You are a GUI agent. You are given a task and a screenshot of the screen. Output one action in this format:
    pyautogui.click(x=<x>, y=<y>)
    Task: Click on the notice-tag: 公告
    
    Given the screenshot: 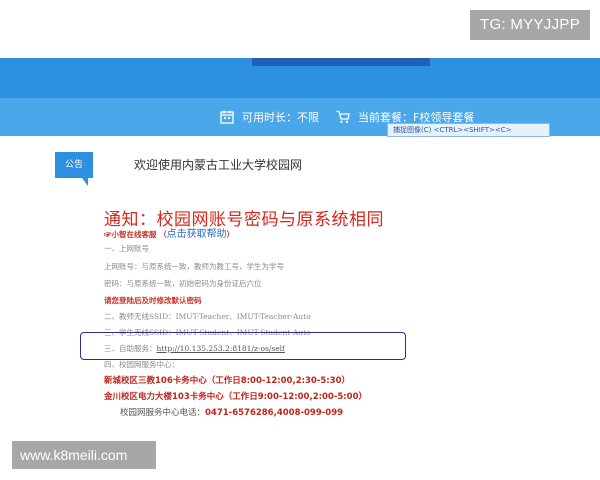 What is the action you would take?
    pyautogui.click(x=74, y=165)
    